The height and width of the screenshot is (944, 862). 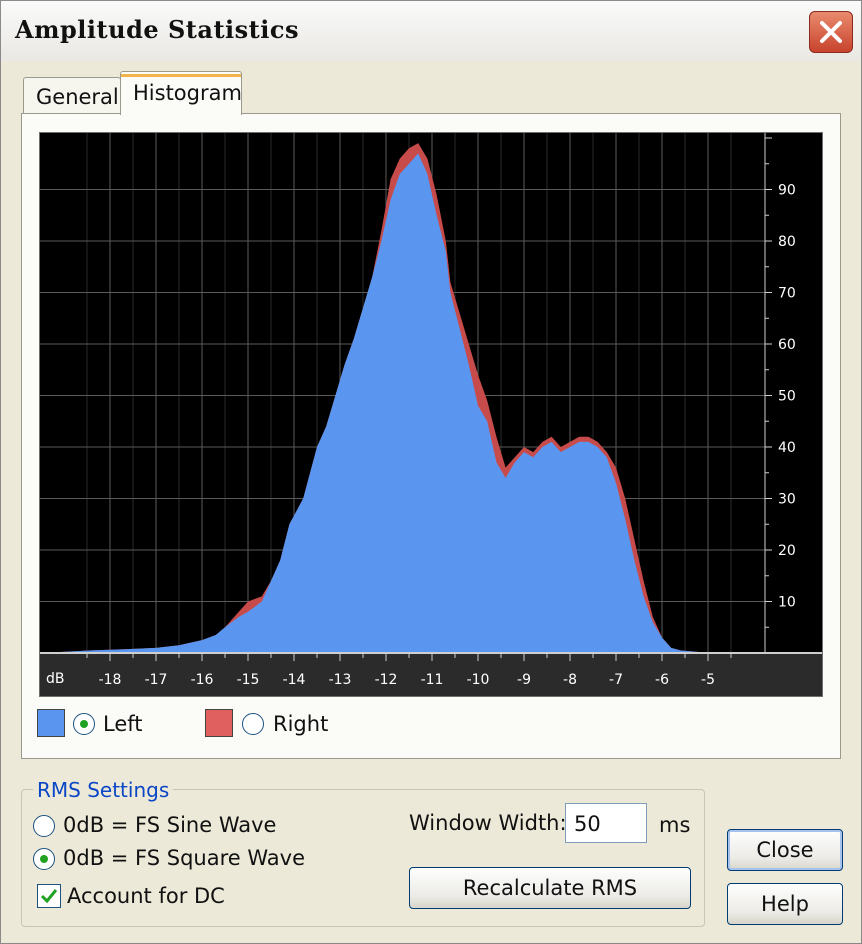 I want to click on left-channel-radio, so click(x=84, y=724).